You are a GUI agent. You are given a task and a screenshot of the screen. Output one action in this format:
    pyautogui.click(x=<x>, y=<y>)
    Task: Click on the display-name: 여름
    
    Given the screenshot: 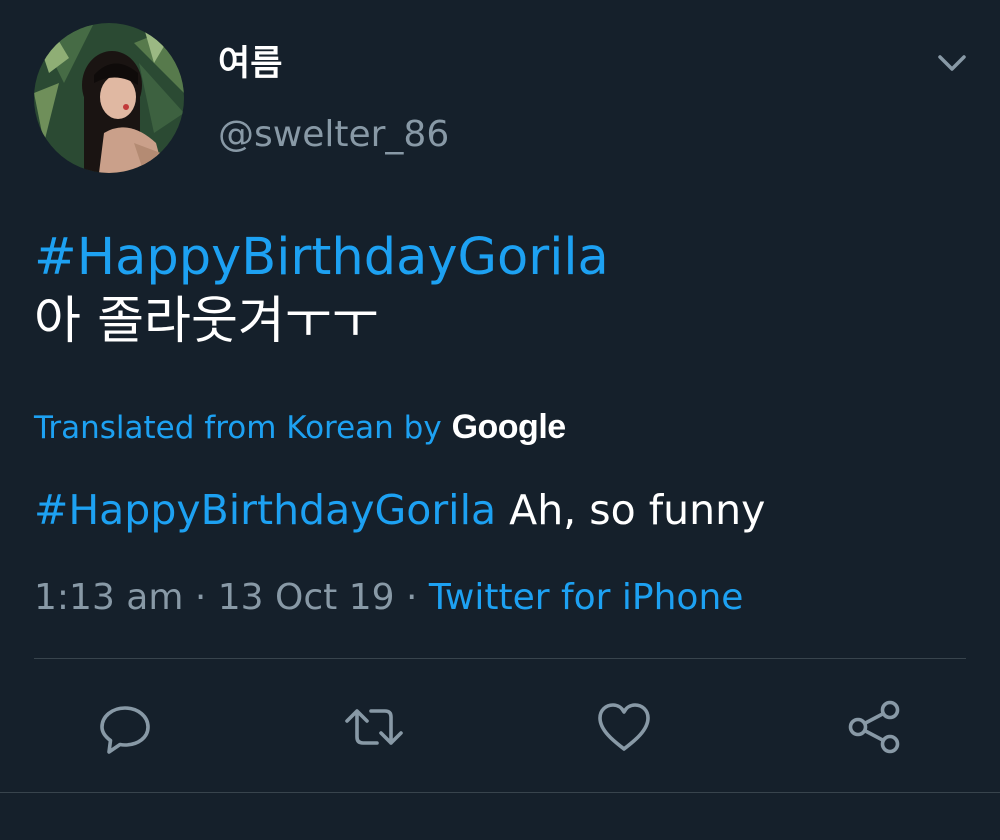 What is the action you would take?
    pyautogui.click(x=250, y=64)
    